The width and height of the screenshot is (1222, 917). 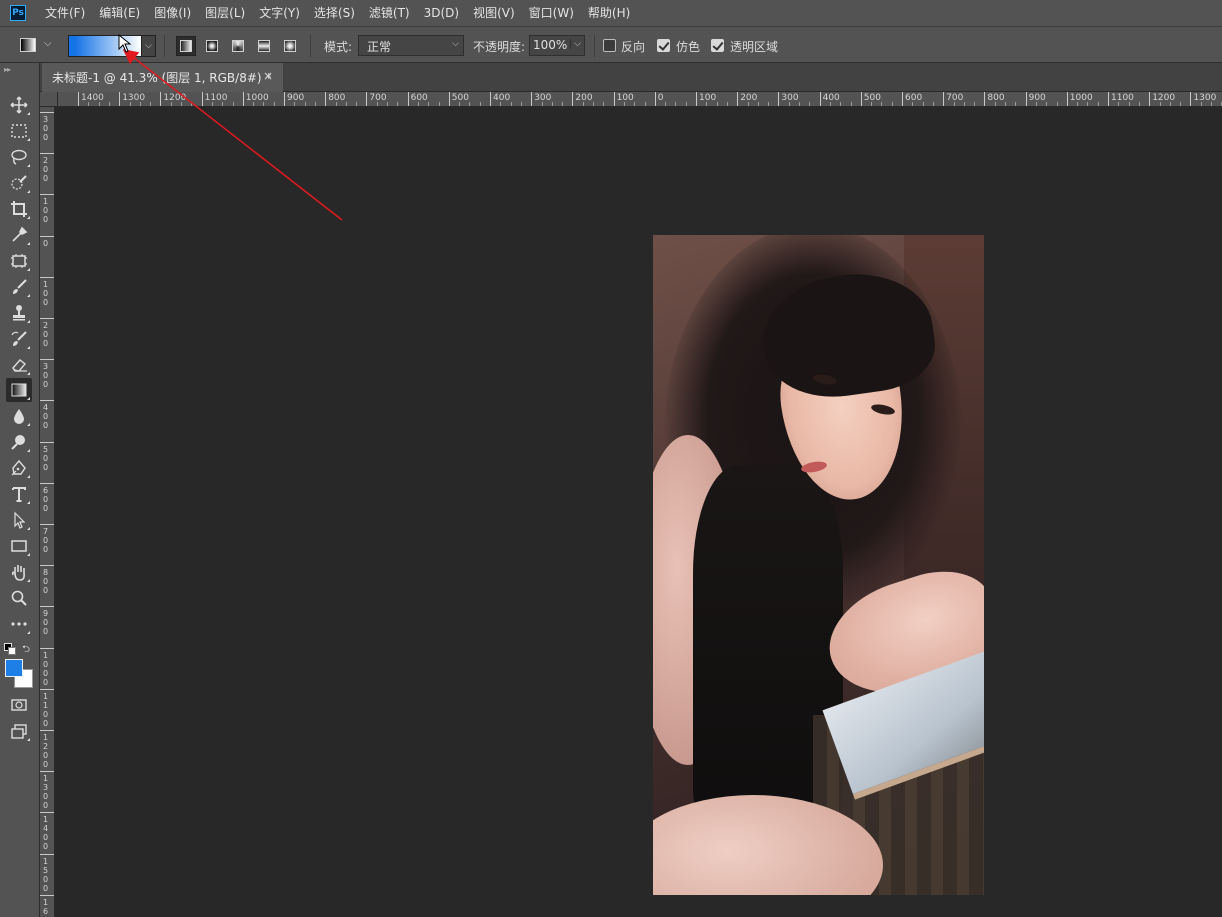 I want to click on hand-tool, so click(x=19, y=572).